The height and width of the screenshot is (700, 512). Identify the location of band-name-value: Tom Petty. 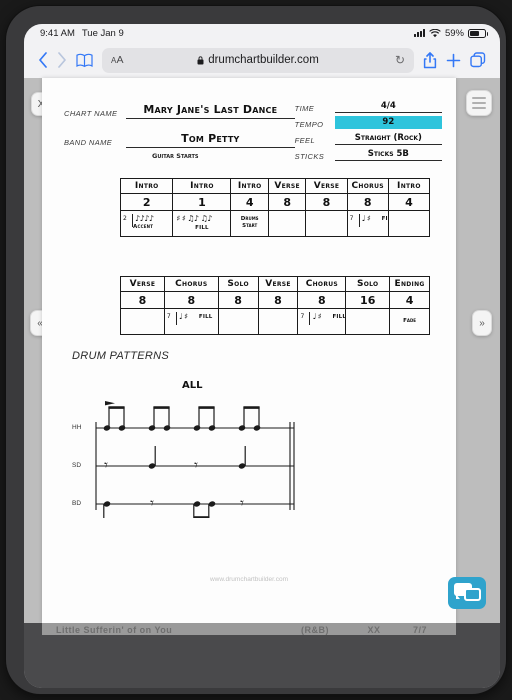
(210, 138).